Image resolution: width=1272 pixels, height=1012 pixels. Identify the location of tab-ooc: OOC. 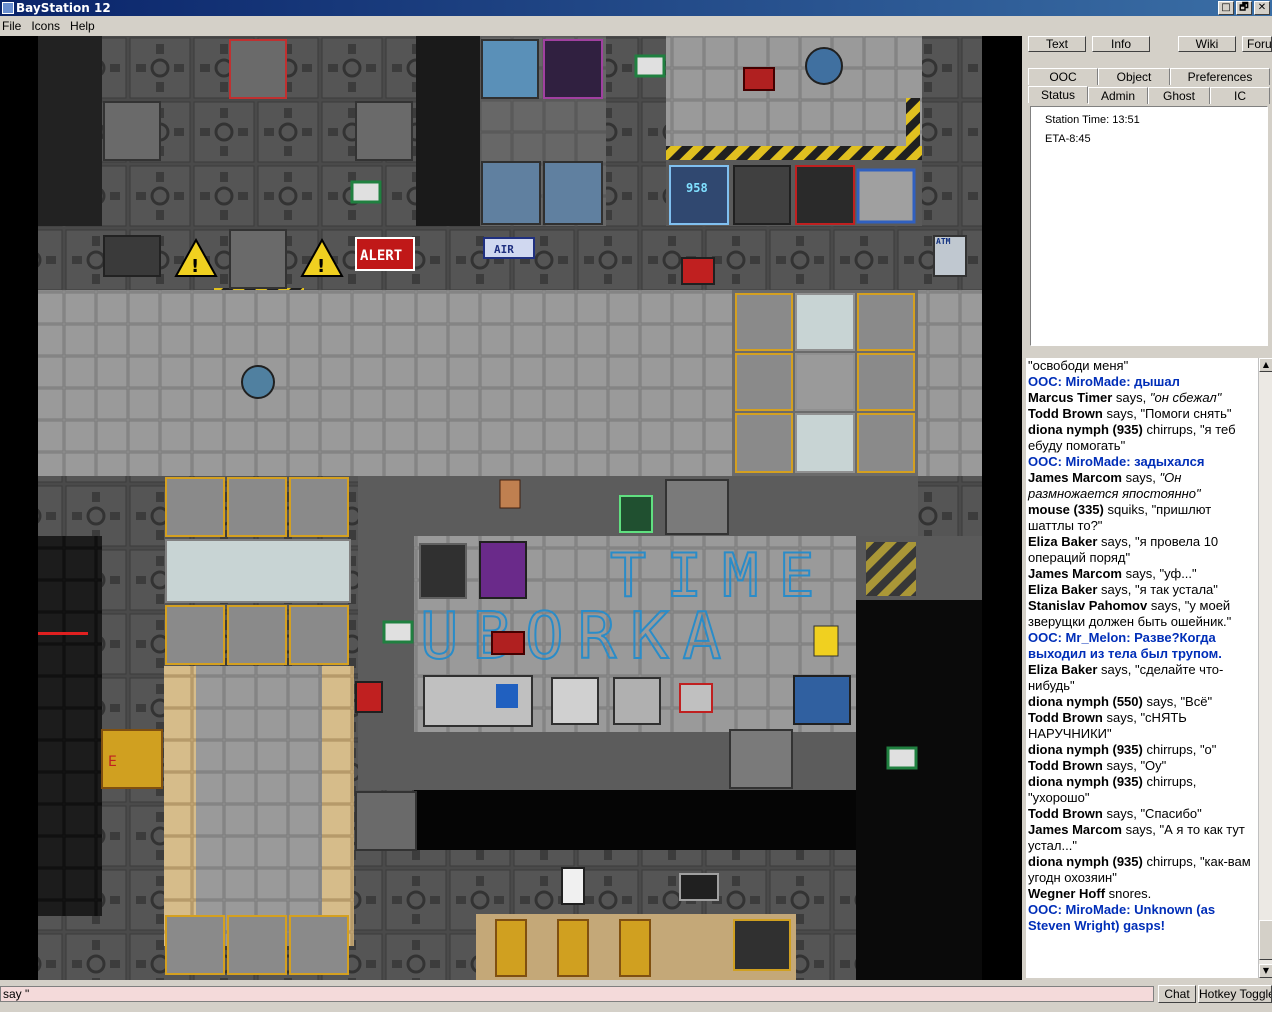
(1063, 76).